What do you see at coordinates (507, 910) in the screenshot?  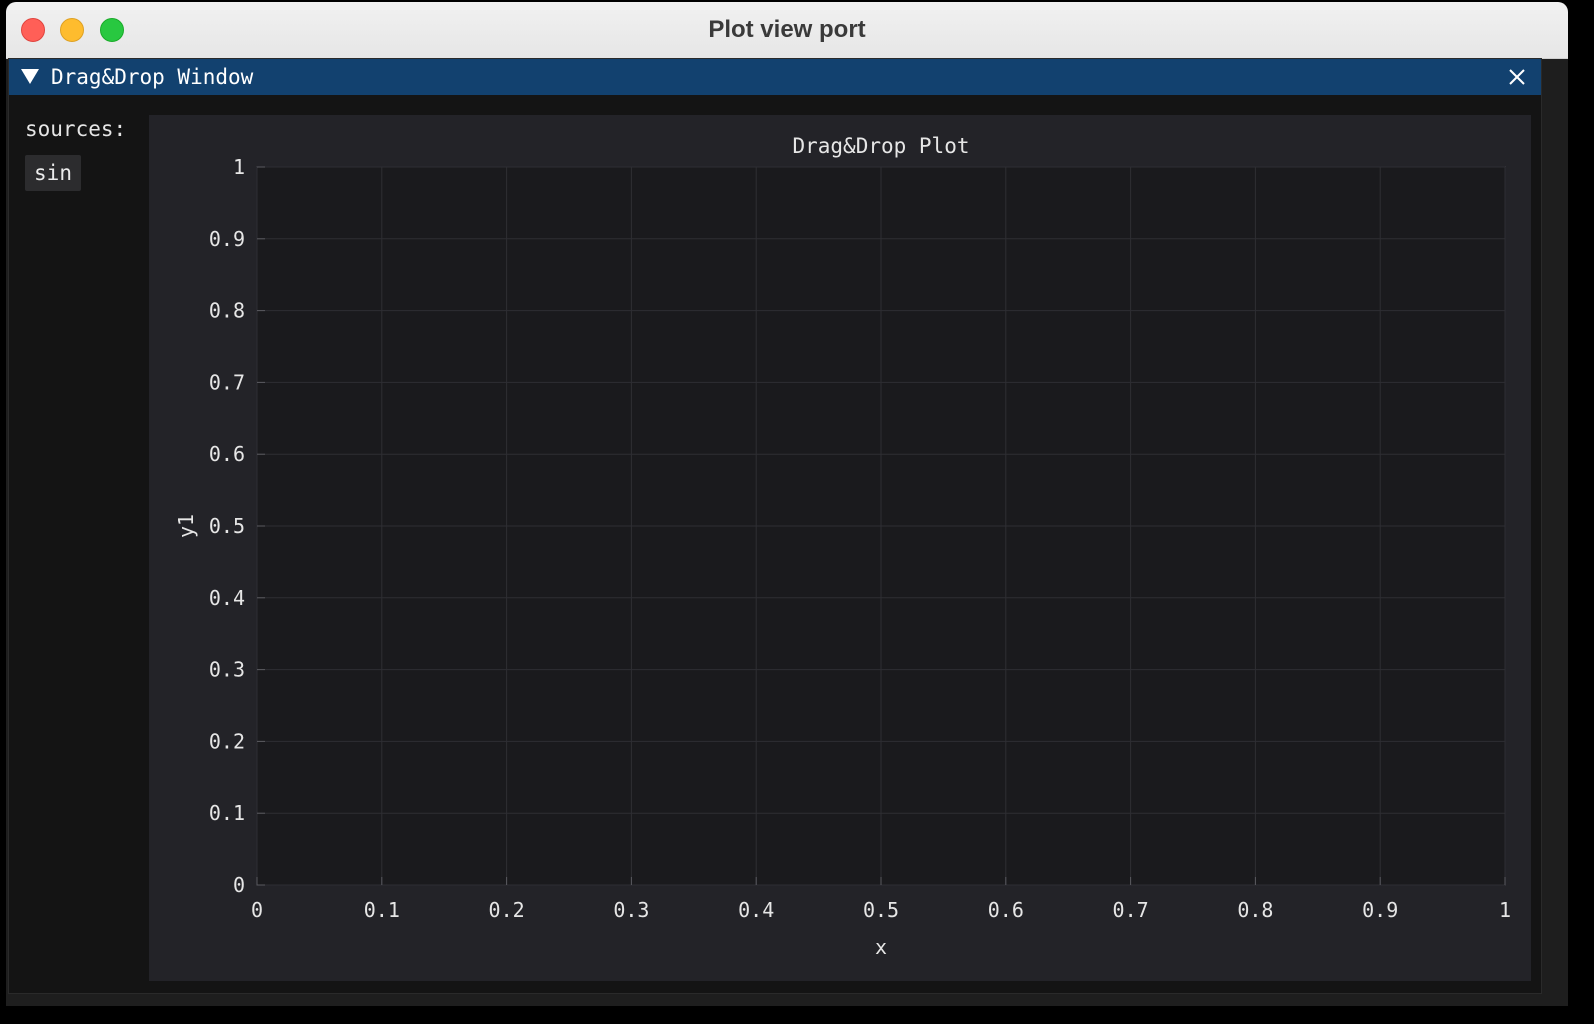 I see `x-tick-label: 0.2` at bounding box center [507, 910].